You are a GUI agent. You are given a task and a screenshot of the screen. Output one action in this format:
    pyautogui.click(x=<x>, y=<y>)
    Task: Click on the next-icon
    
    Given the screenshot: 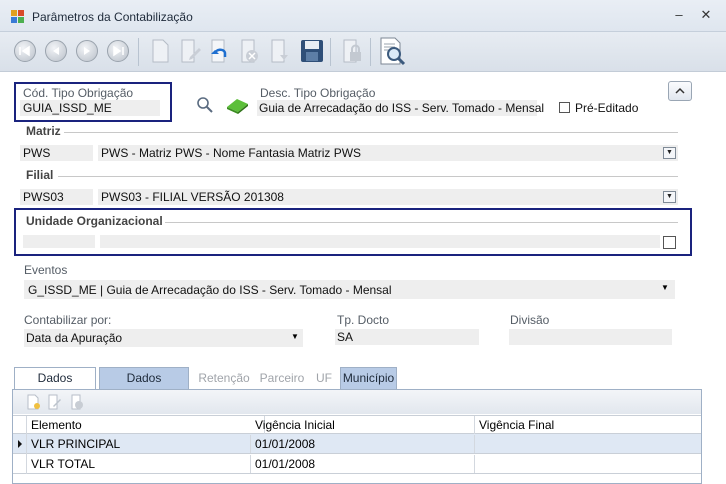 What is the action you would take?
    pyautogui.click(x=87, y=51)
    